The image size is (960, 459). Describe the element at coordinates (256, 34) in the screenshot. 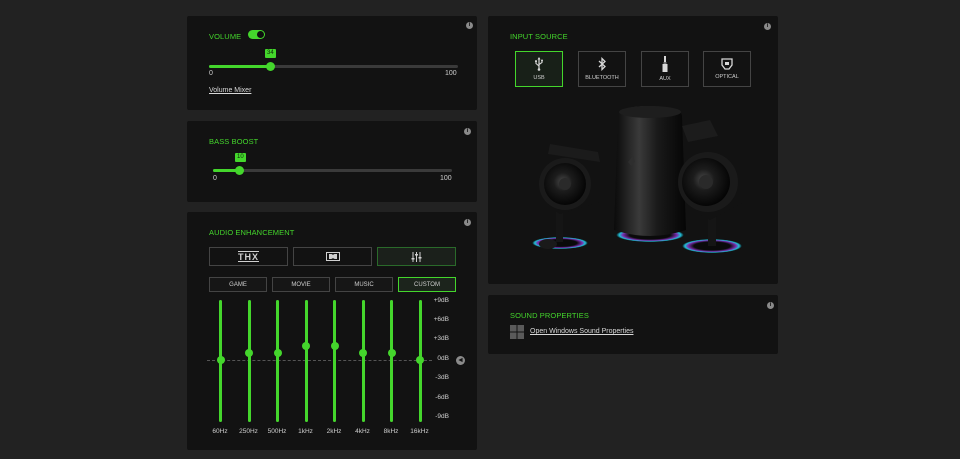

I see `volume-toggle` at that location.